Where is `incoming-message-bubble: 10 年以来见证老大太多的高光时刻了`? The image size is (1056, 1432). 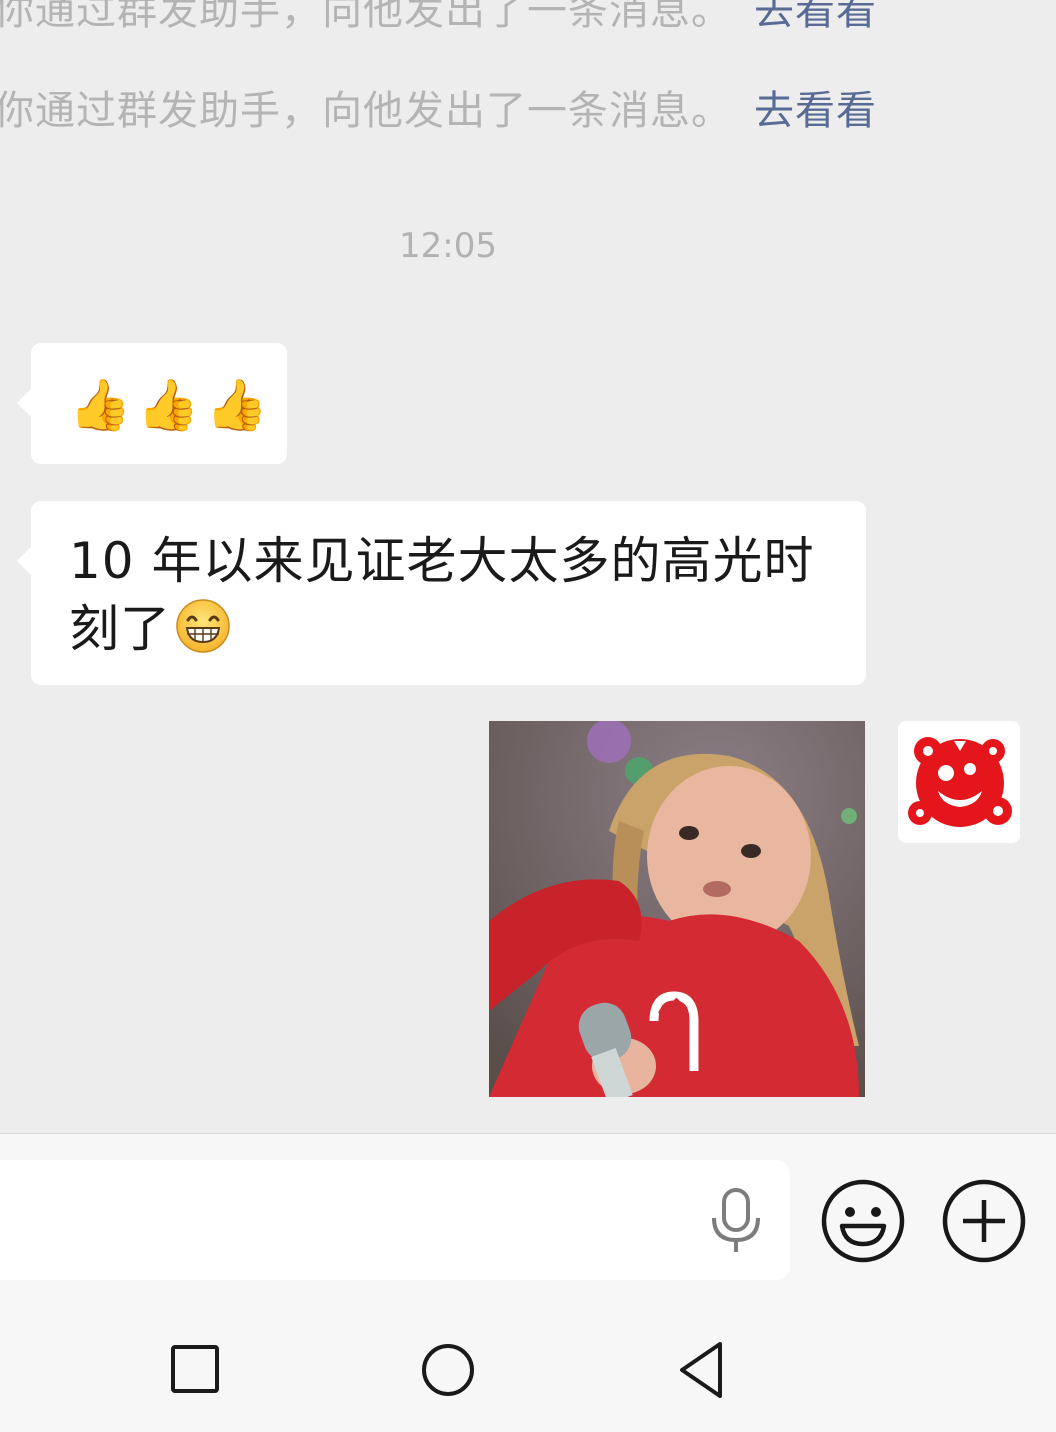
incoming-message-bubble: 10 年以来见证老大太多的高光时刻了 is located at coordinates (441, 593).